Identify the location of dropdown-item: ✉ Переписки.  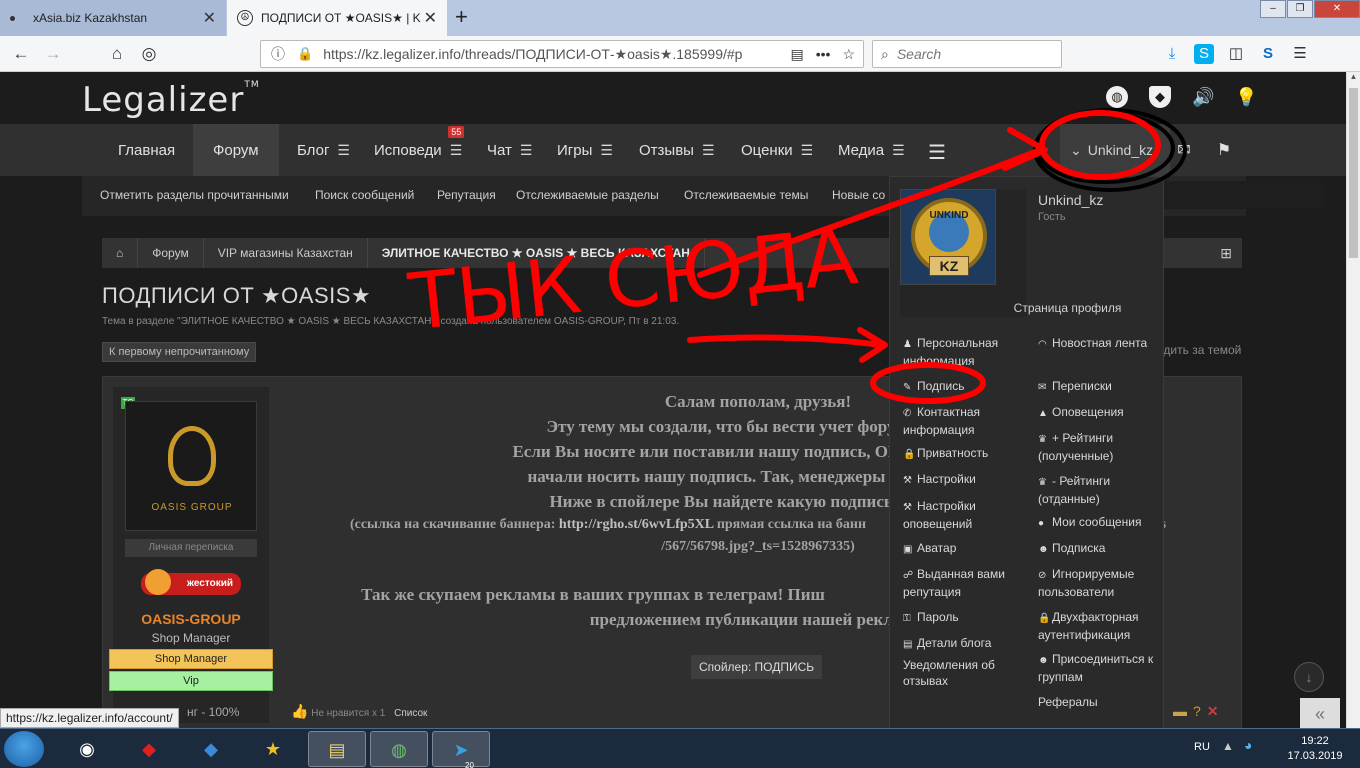
(1099, 387).